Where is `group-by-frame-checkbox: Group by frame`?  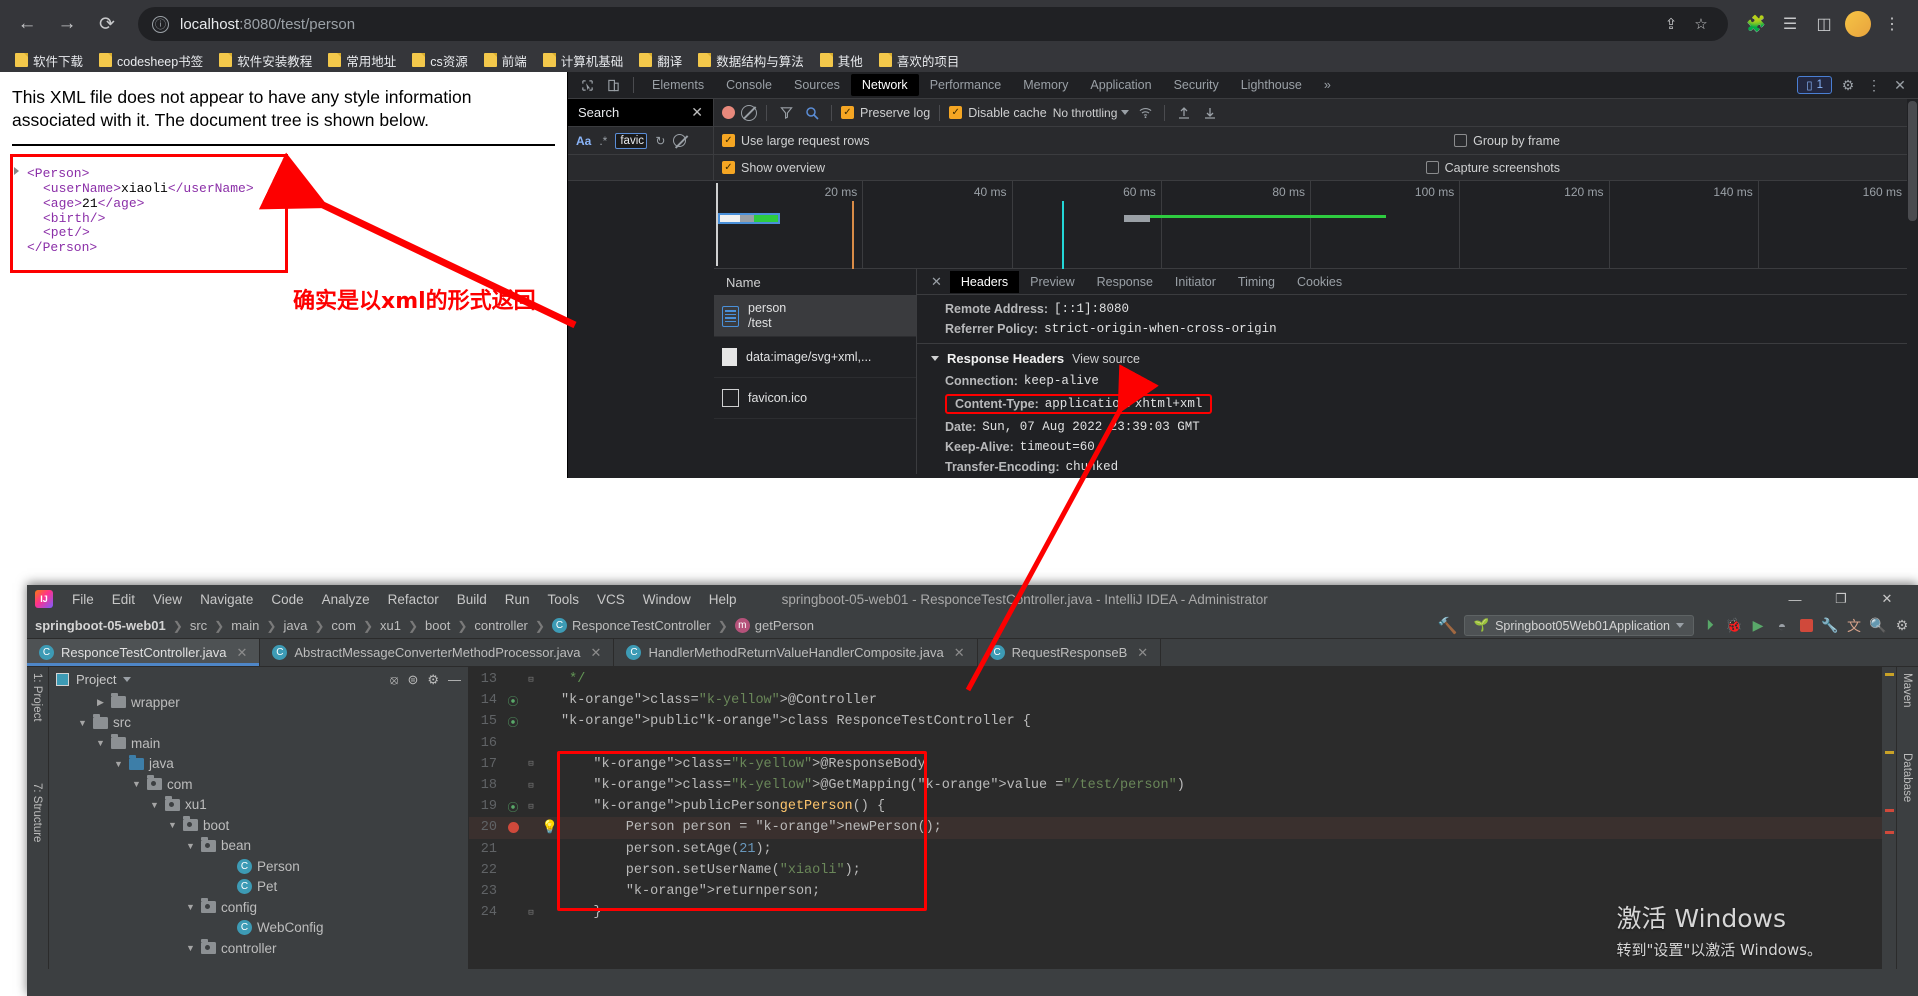
group-by-frame-checkbox: Group by frame is located at coordinates (1507, 141).